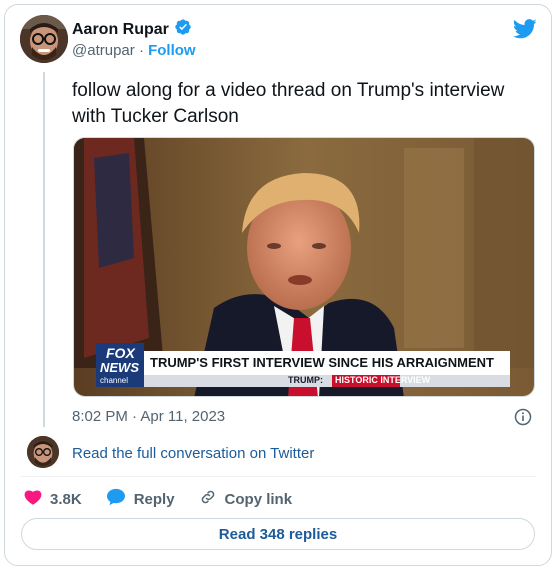 This screenshot has height=571, width=558. Describe the element at coordinates (193, 453) in the screenshot. I see `read-conversation-link: Read the full conversation on Twitter` at that location.